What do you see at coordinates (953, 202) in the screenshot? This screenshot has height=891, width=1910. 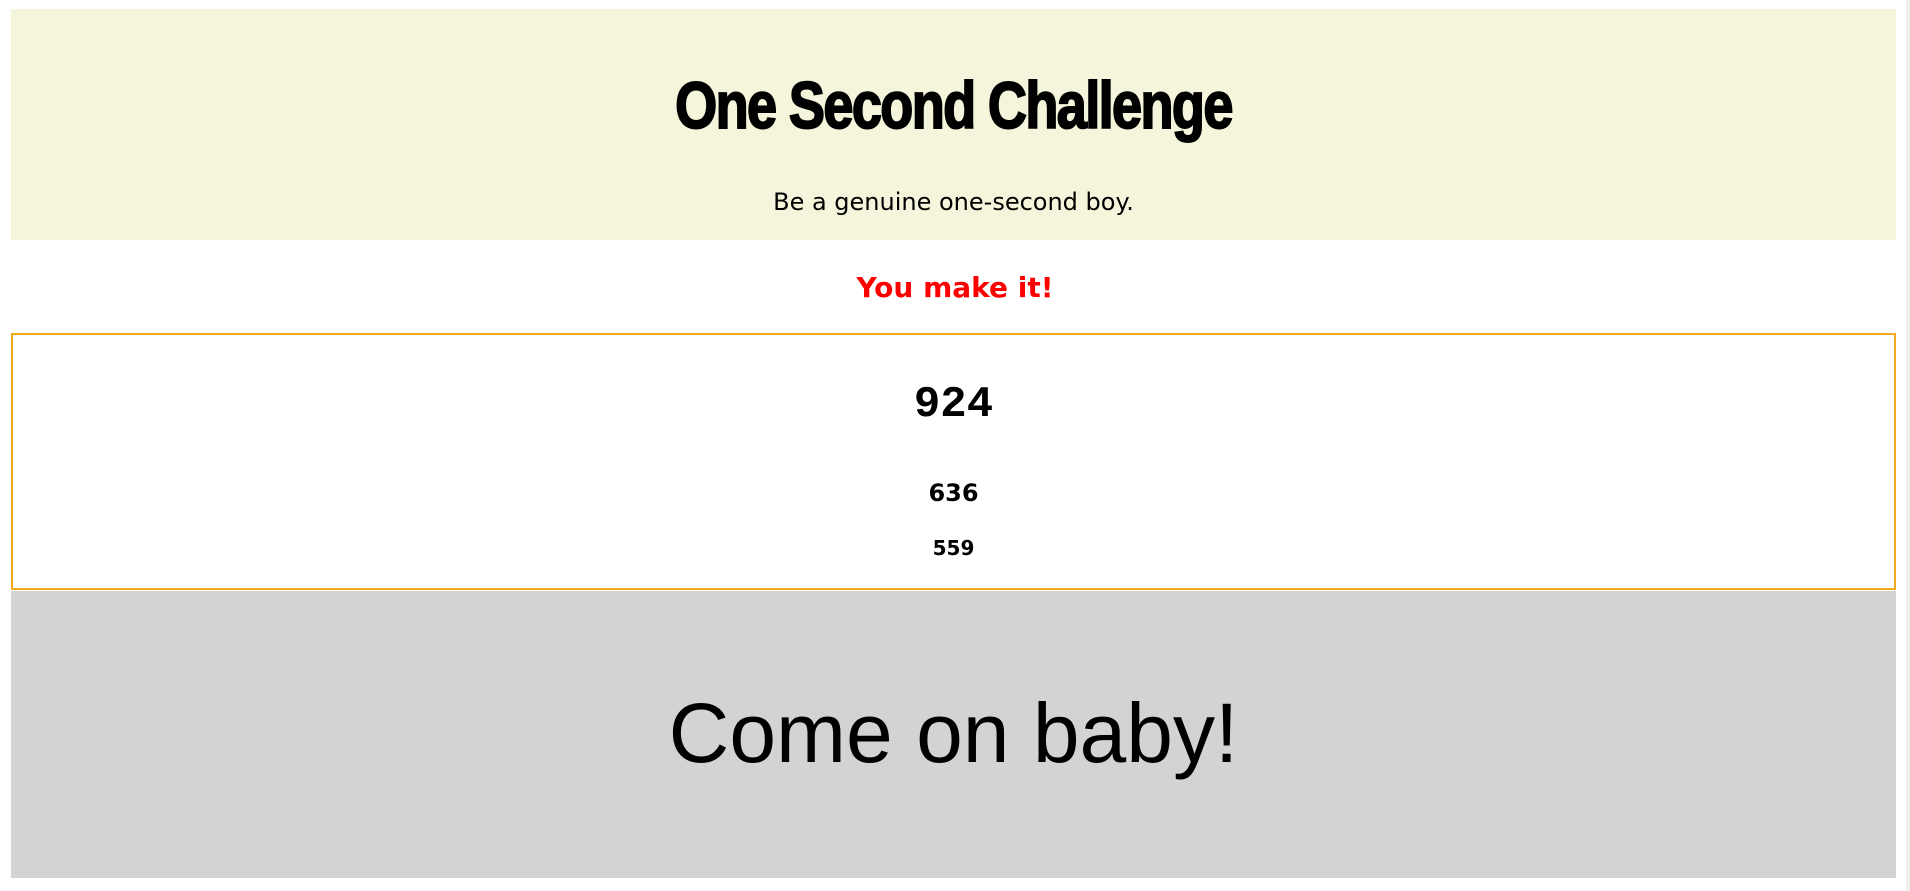 I see `page-subtitle: Be a genuine one-second boy.` at bounding box center [953, 202].